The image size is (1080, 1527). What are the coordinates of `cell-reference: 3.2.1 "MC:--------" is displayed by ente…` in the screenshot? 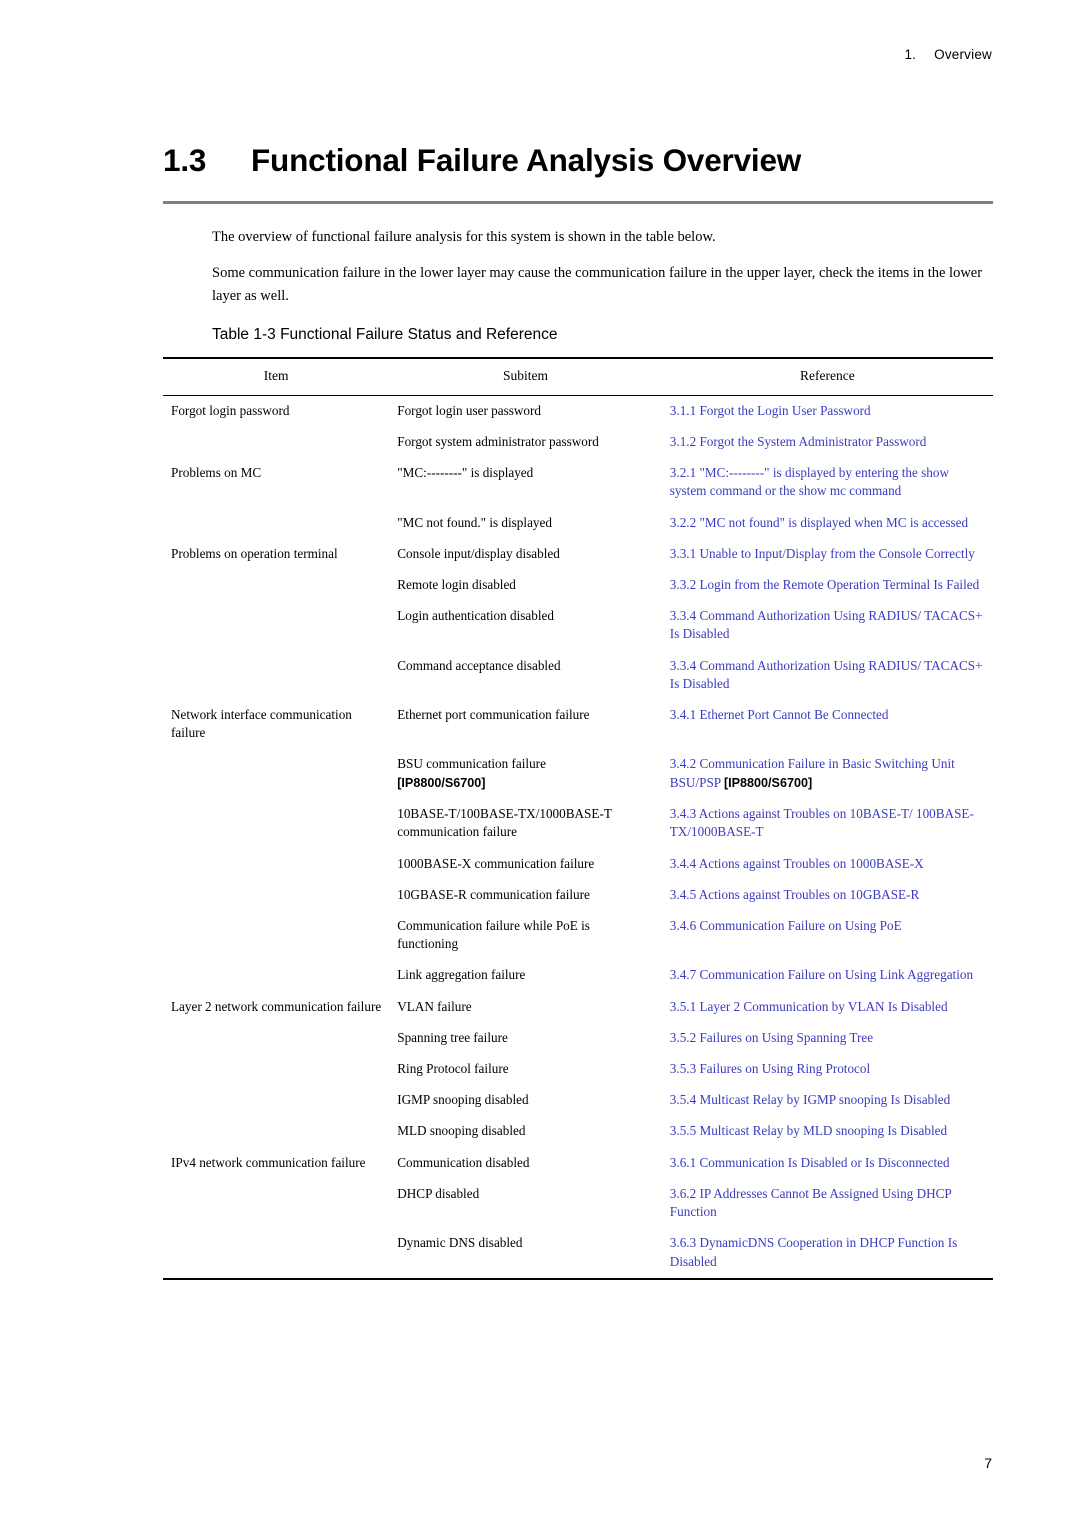 It's located at (827, 482).